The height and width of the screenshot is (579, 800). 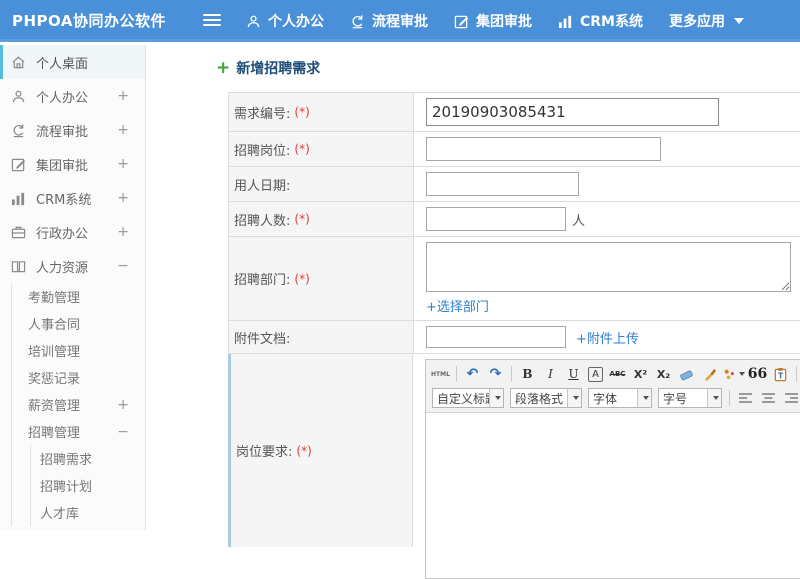 I want to click on superscript-button: X², so click(x=640, y=374).